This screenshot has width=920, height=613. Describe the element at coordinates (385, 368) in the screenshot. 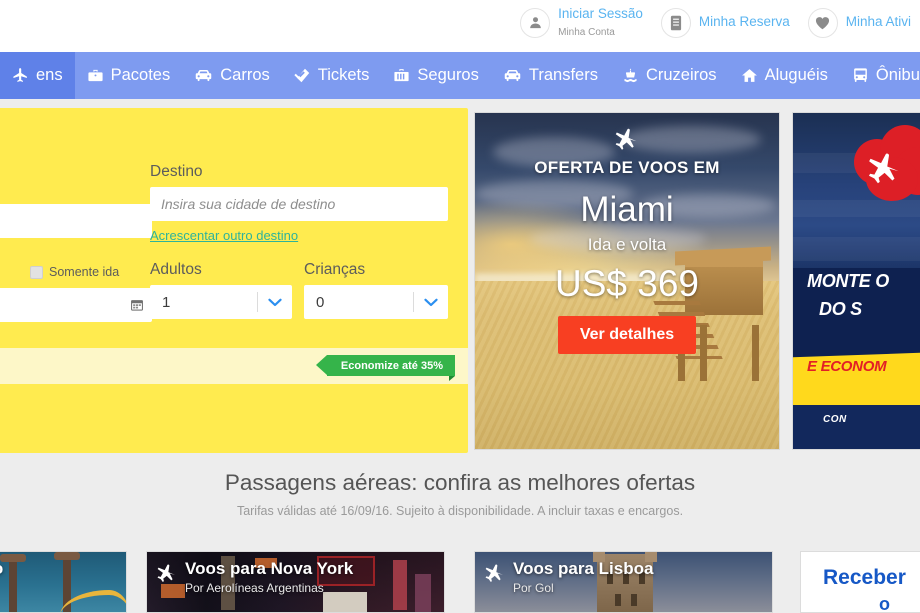

I see `savings-ribbon: Economize até 35%` at that location.